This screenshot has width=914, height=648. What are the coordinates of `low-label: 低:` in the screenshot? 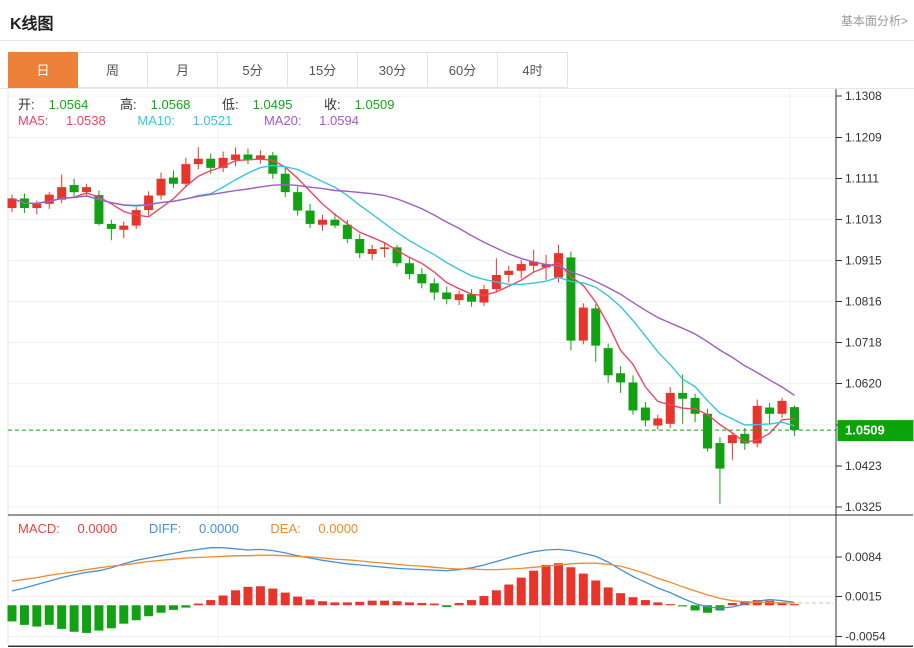 It's located at (230, 104).